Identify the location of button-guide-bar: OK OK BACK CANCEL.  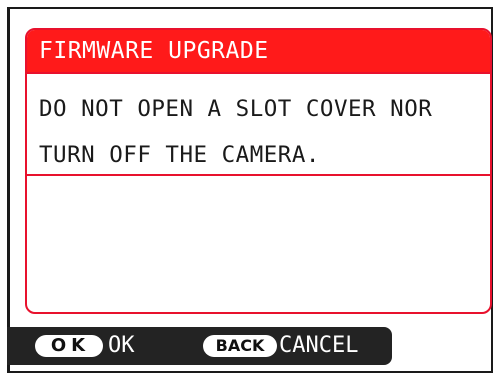
(199, 346).